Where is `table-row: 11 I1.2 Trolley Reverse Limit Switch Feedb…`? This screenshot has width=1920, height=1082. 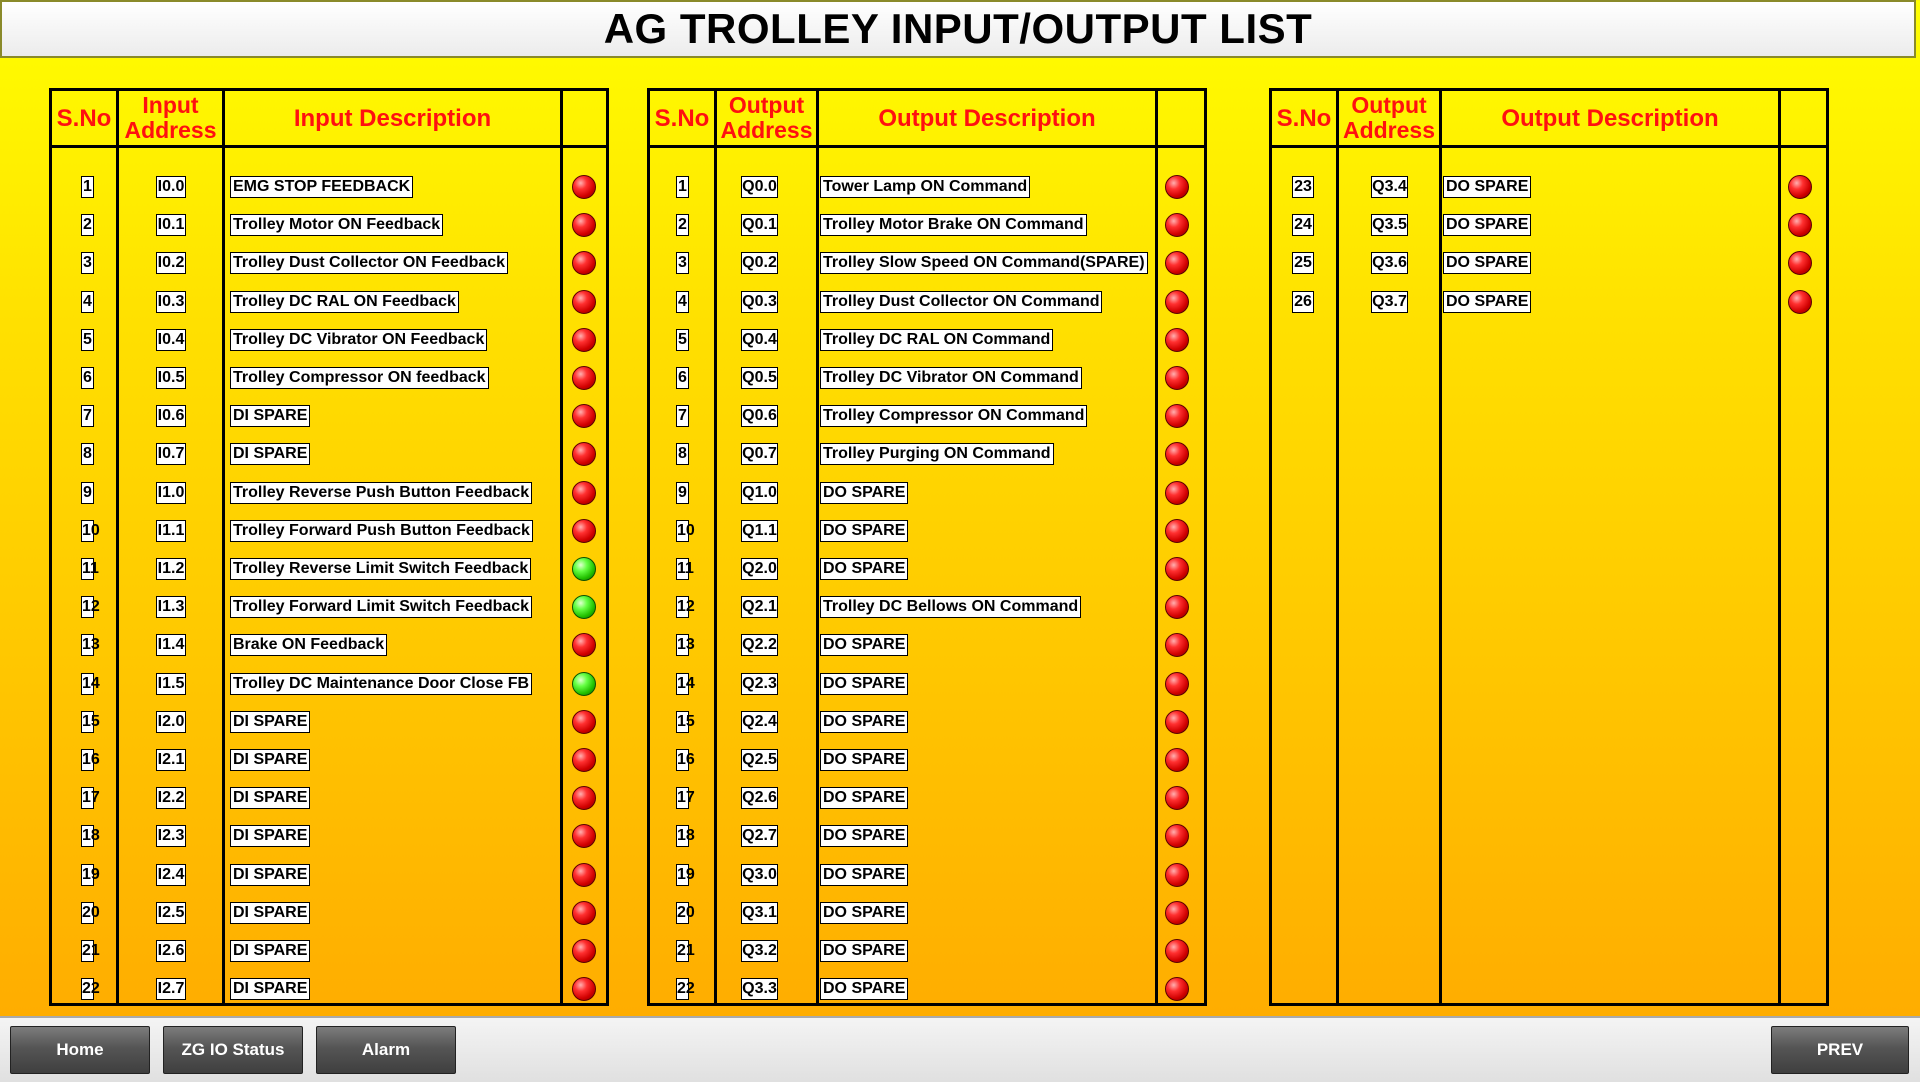 table-row: 11 I1.2 Trolley Reverse Limit Switch Feedb… is located at coordinates (329, 569).